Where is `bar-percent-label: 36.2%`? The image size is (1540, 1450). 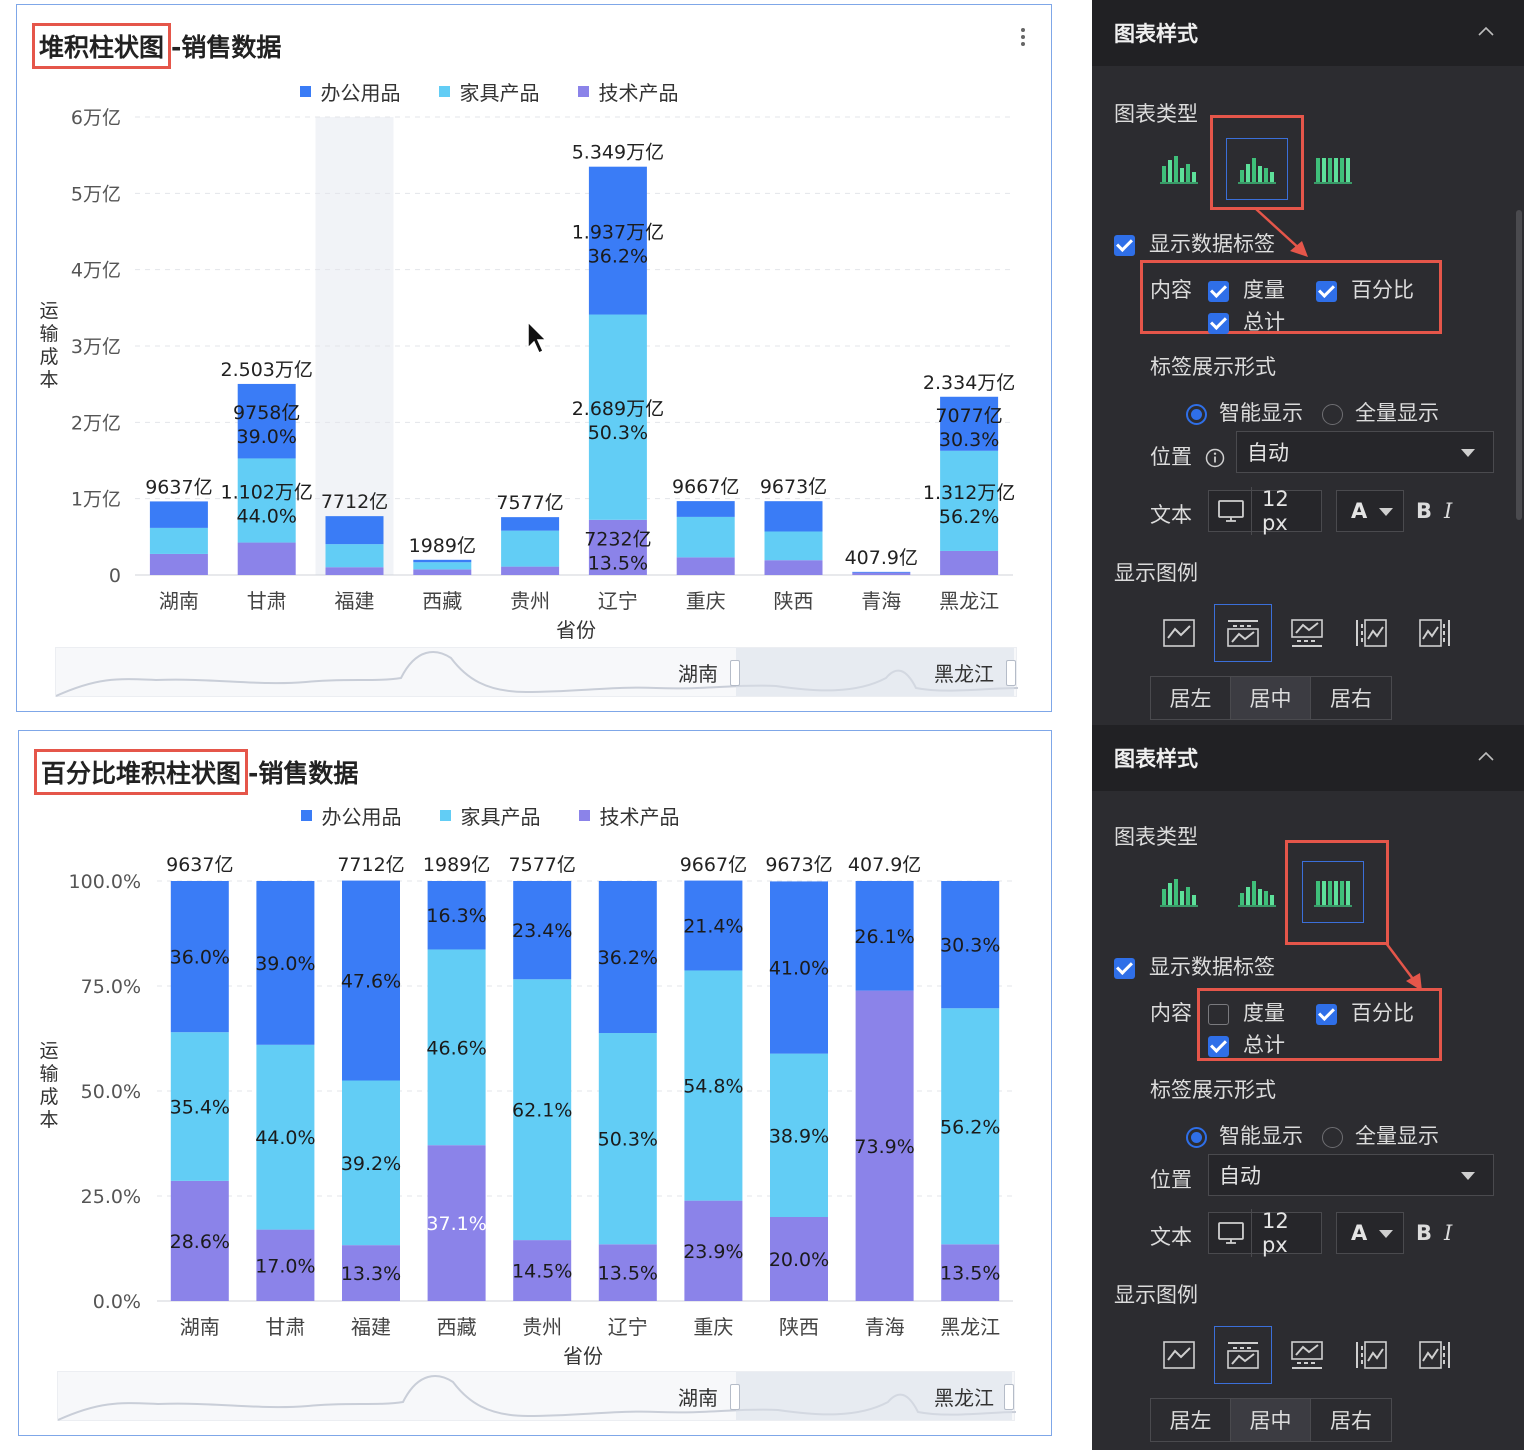
bar-percent-label: 36.2% is located at coordinates (628, 958).